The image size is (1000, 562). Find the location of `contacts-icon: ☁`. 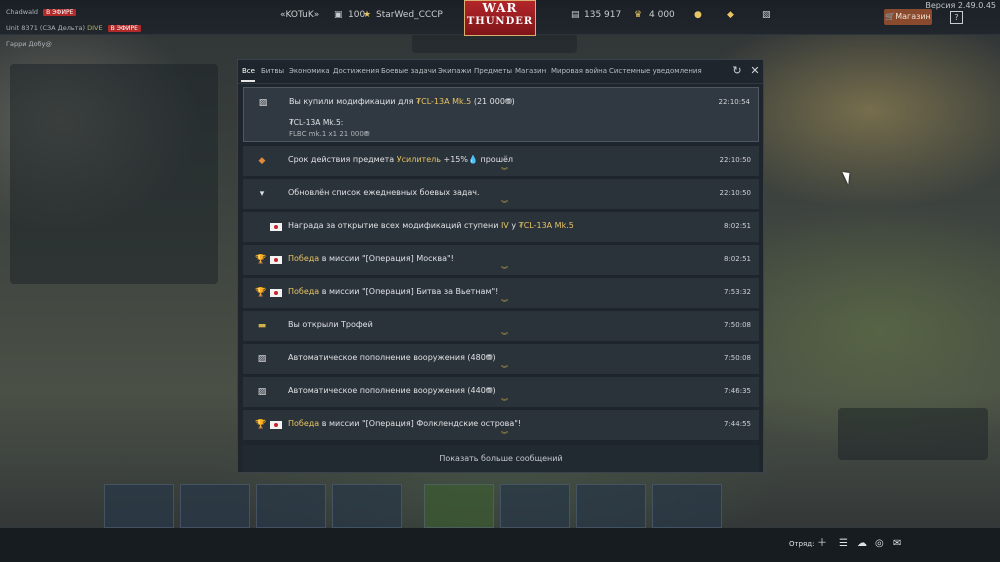

contacts-icon: ☁ is located at coordinates (862, 544).